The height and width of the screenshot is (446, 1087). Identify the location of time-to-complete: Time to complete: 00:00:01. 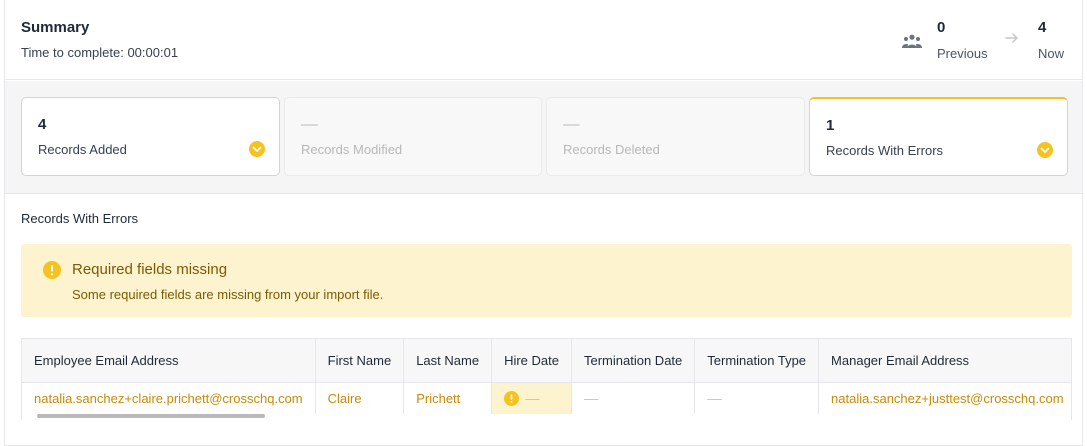
(100, 52).